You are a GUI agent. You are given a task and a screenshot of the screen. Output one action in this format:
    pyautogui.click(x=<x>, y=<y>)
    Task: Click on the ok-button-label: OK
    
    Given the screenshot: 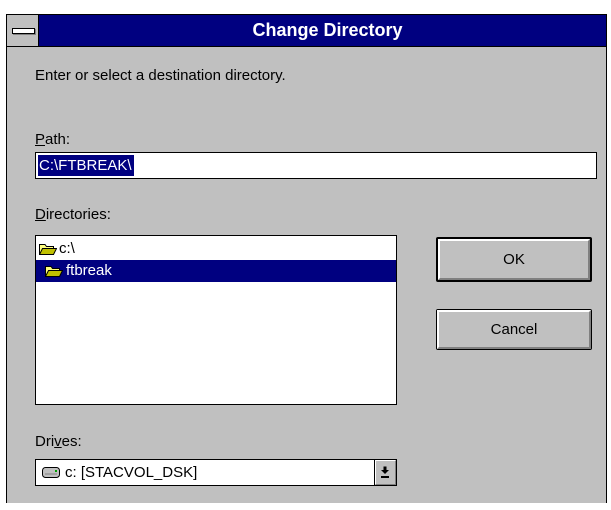 What is the action you would take?
    pyautogui.click(x=514, y=259)
    